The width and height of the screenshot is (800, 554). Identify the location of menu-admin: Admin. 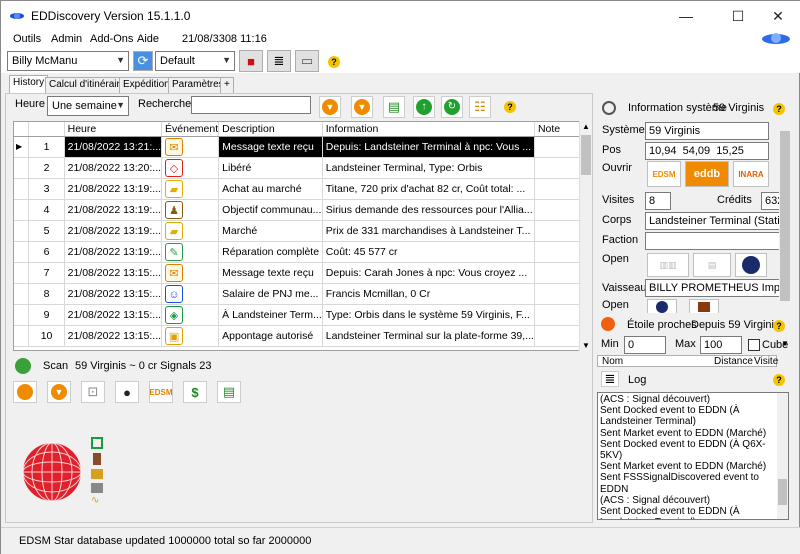
(66, 39).